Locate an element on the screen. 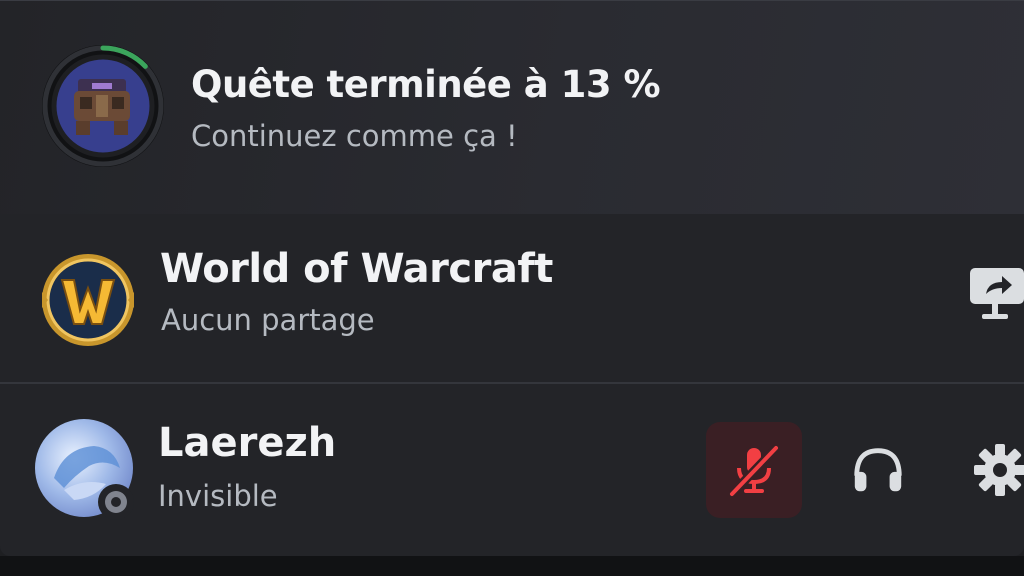 The width and height of the screenshot is (1024, 576). mute-microphone-button is located at coordinates (754, 470).